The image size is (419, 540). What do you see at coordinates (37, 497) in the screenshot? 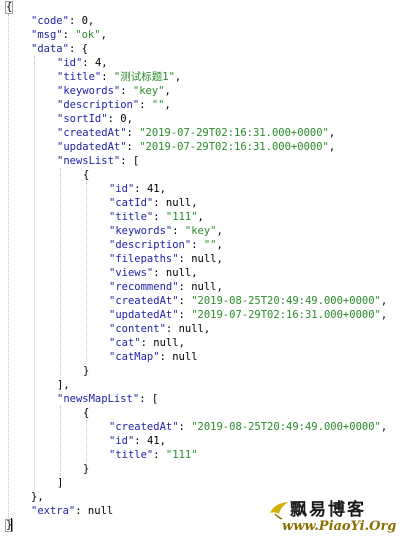
I see `json-line: },` at bounding box center [37, 497].